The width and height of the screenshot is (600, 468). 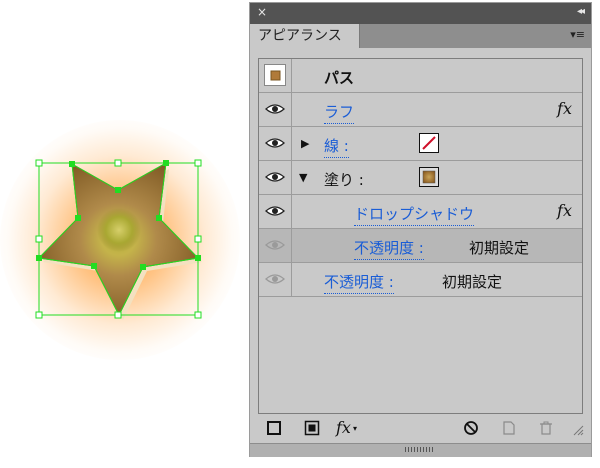 What do you see at coordinates (39, 315) in the screenshot?
I see `handle-bottom-left` at bounding box center [39, 315].